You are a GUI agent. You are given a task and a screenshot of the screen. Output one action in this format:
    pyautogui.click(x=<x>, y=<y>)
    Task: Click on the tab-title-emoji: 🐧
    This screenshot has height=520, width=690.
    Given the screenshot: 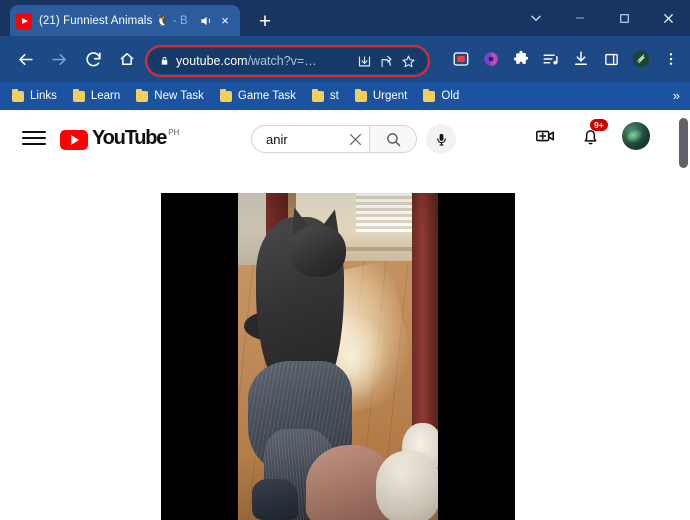 What is the action you would take?
    pyautogui.click(x=162, y=21)
    